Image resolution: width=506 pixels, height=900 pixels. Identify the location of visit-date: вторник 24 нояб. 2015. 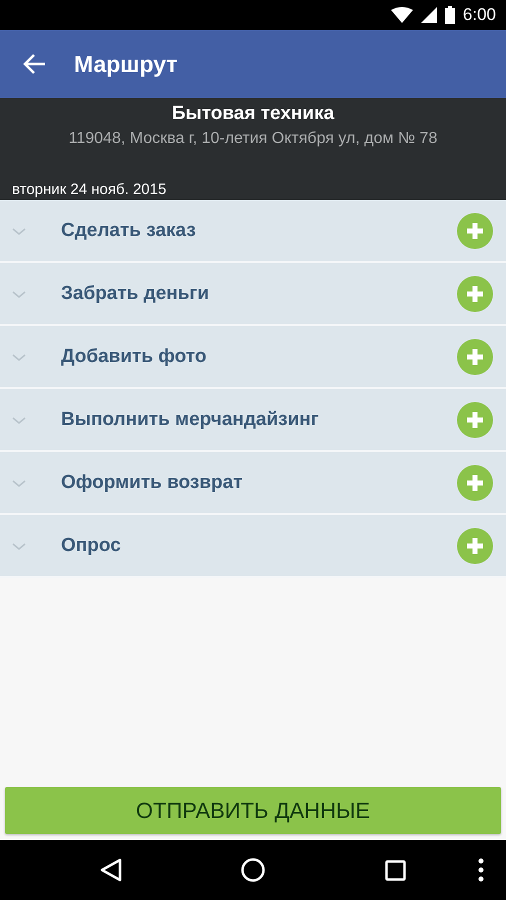
(90, 189).